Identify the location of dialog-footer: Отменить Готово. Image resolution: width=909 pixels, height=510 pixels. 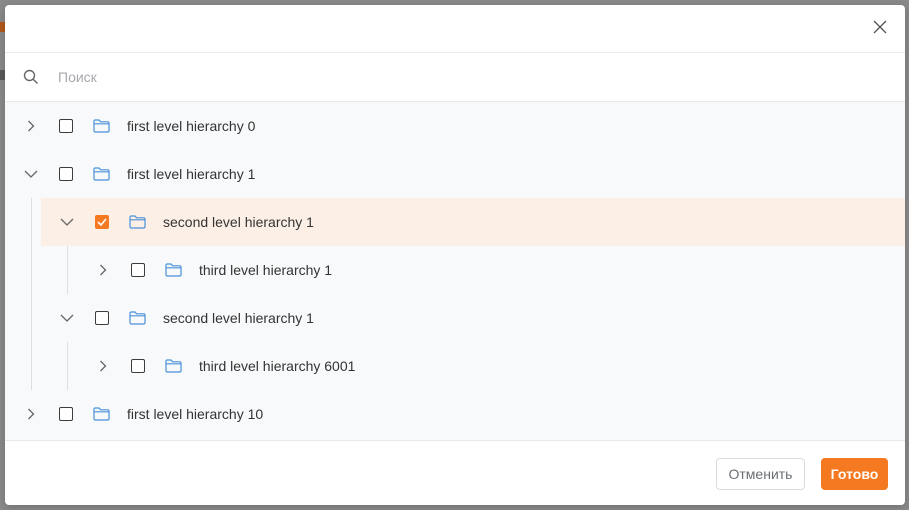
(455, 473).